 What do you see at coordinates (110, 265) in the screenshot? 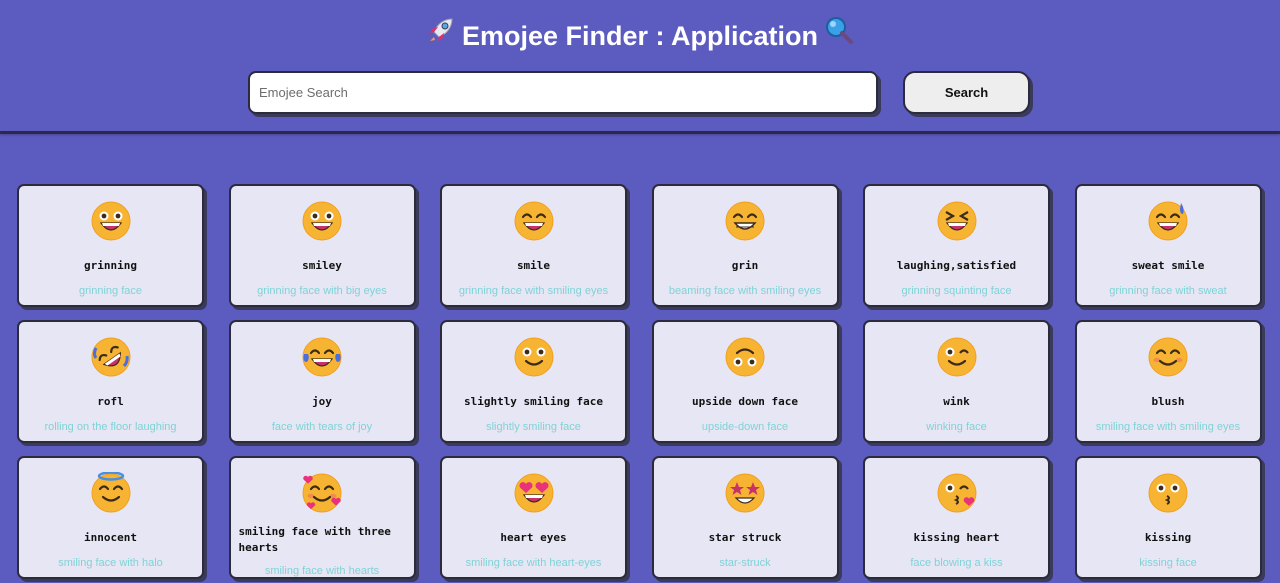
I see `emoji-card-name: grinning` at bounding box center [110, 265].